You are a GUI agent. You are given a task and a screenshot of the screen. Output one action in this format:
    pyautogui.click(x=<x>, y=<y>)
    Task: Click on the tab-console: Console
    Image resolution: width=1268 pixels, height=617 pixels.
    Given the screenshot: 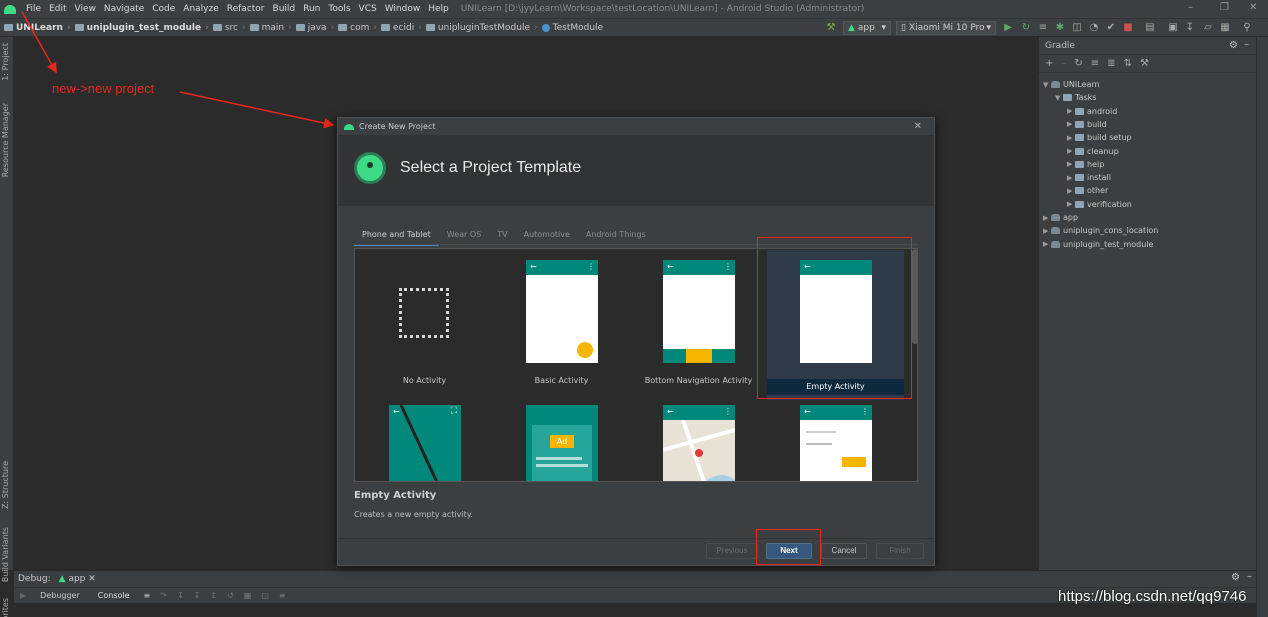 What is the action you would take?
    pyautogui.click(x=114, y=595)
    